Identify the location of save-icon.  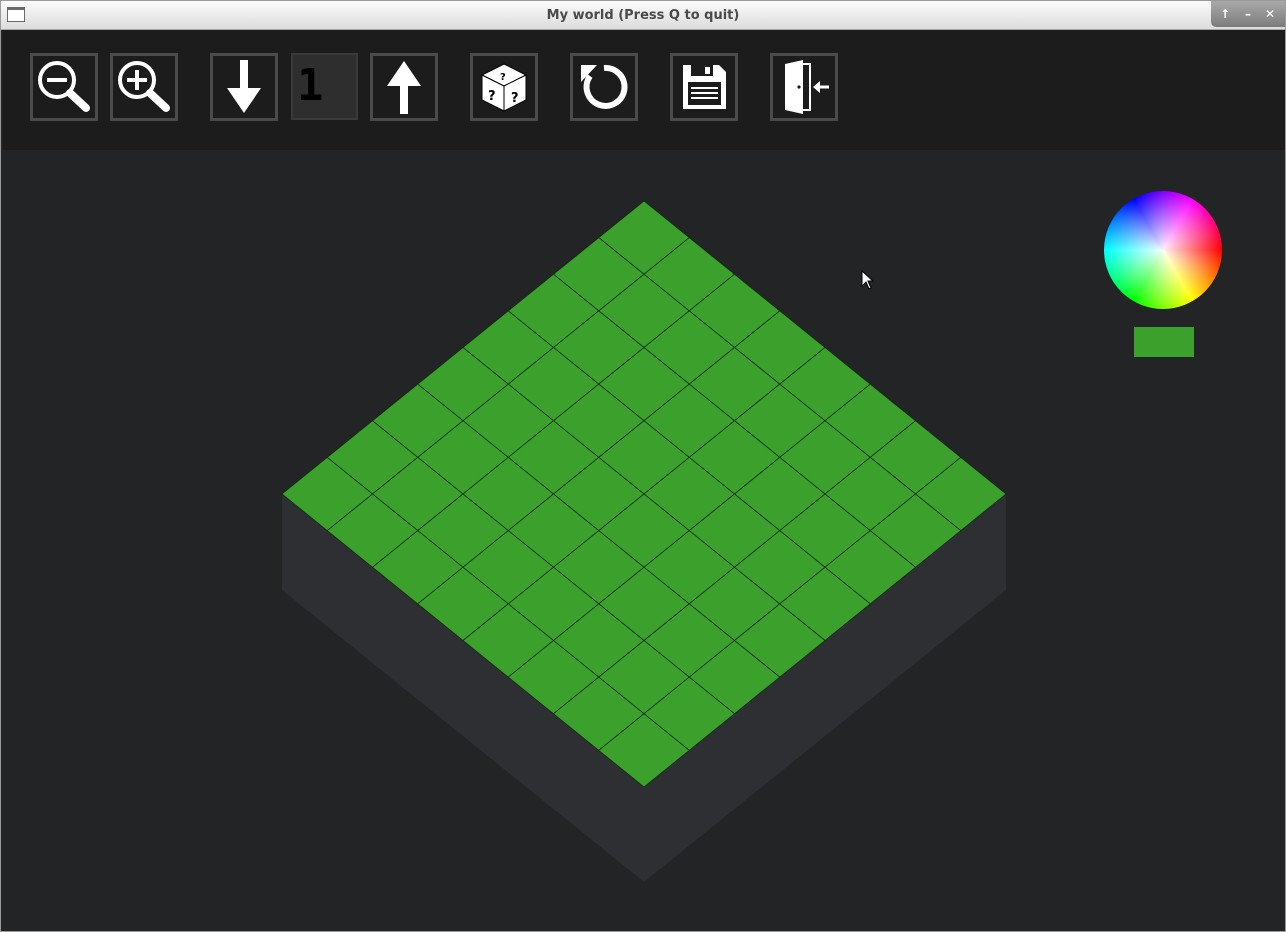
(704, 87).